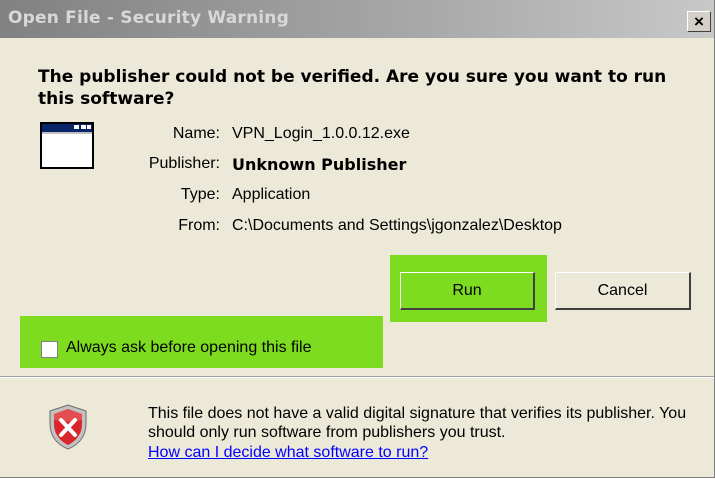 The width and height of the screenshot is (715, 493). I want to click on run-button: Run, so click(467, 291).